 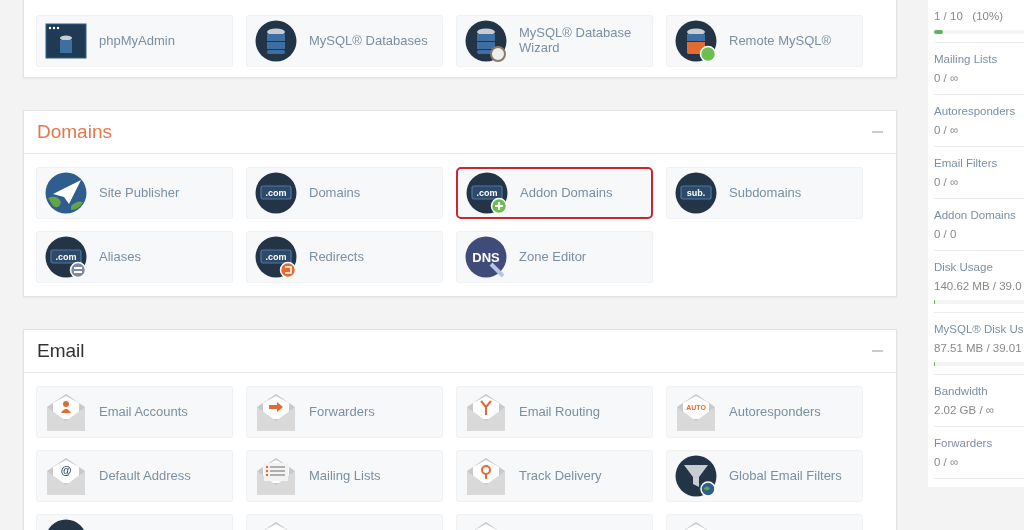 What do you see at coordinates (979, 329) in the screenshot?
I see `stat-label: MySQL® Disk Us` at bounding box center [979, 329].